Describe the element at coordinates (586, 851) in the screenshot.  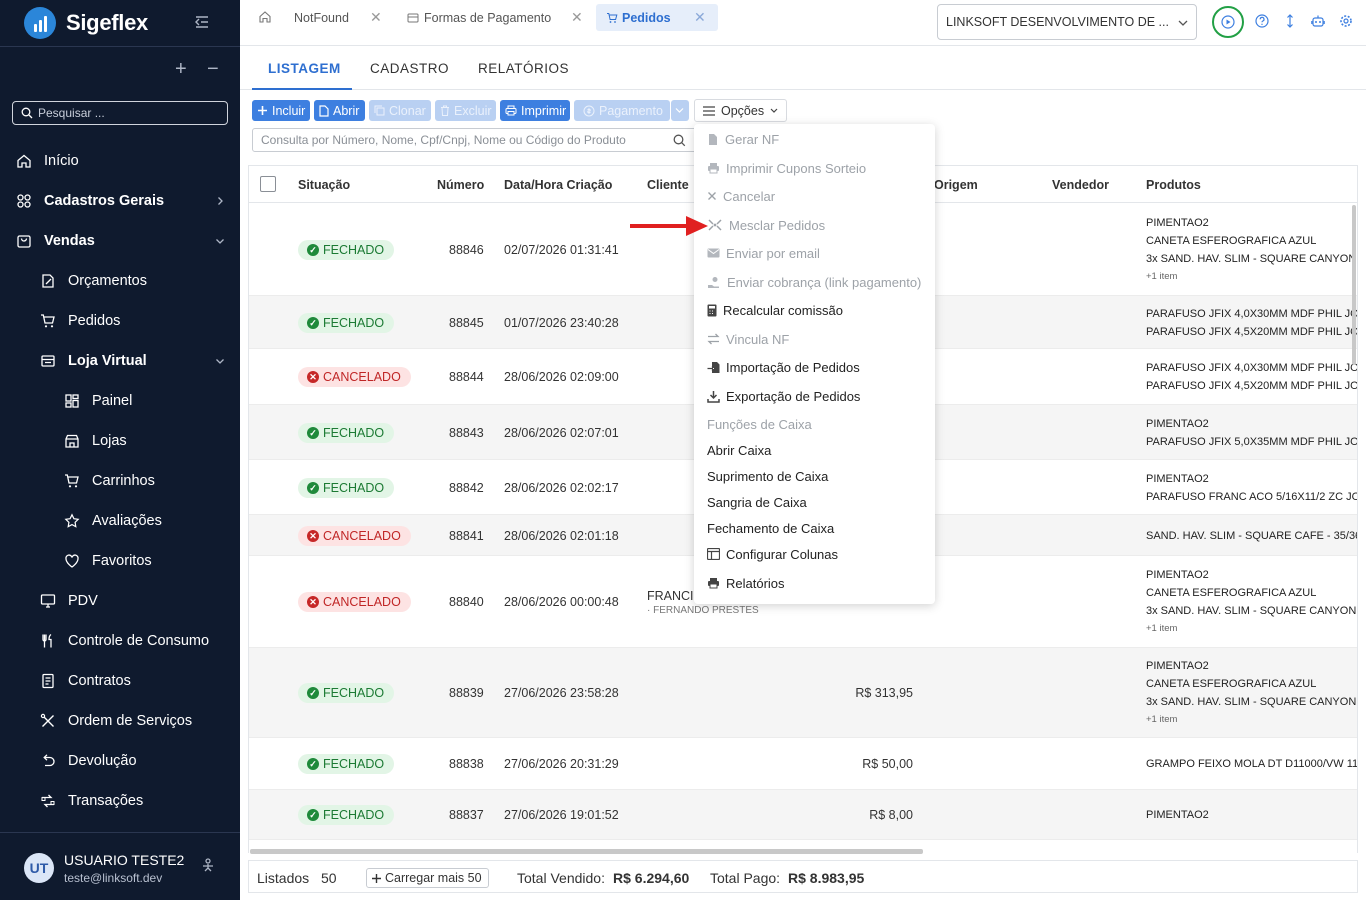
I see `horizontal-scrollbar` at that location.